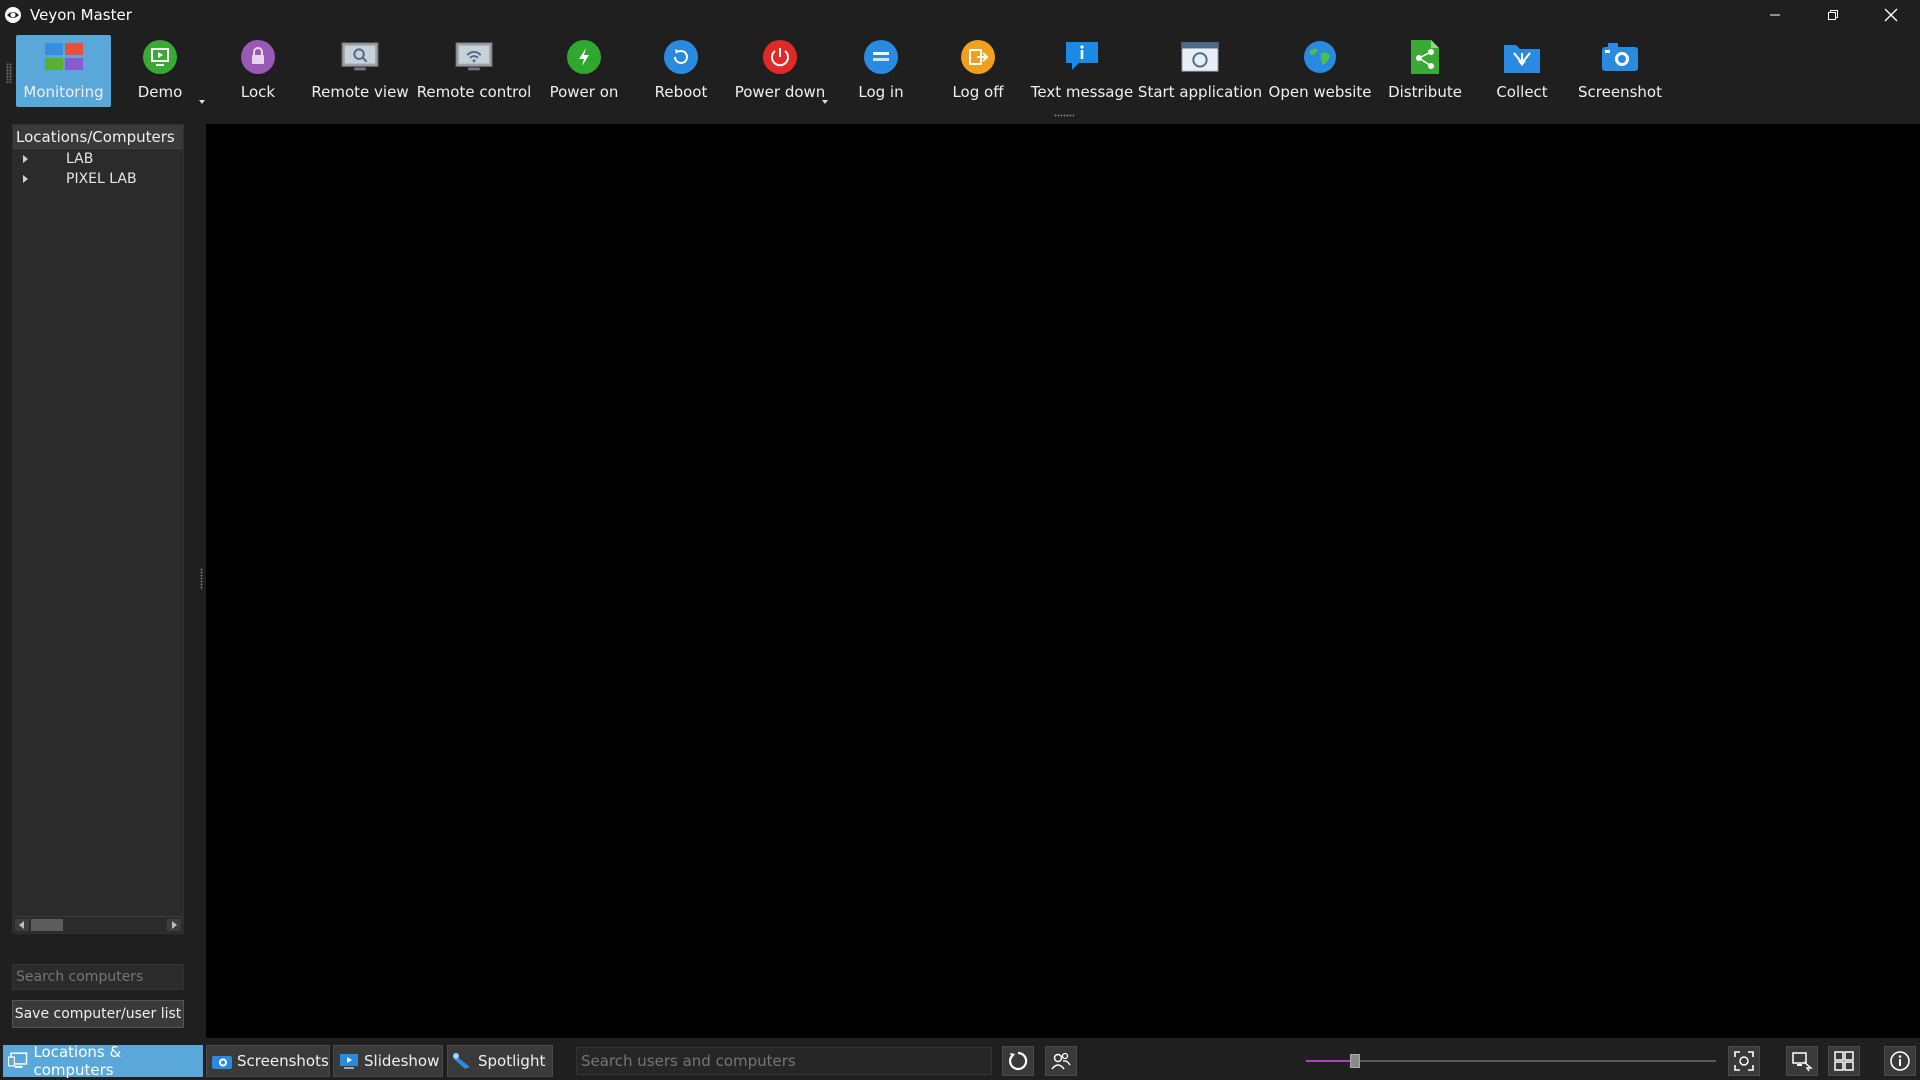 The width and height of the screenshot is (1920, 1080). Describe the element at coordinates (1200, 92) in the screenshot. I see `start-application-label: Start application` at that location.